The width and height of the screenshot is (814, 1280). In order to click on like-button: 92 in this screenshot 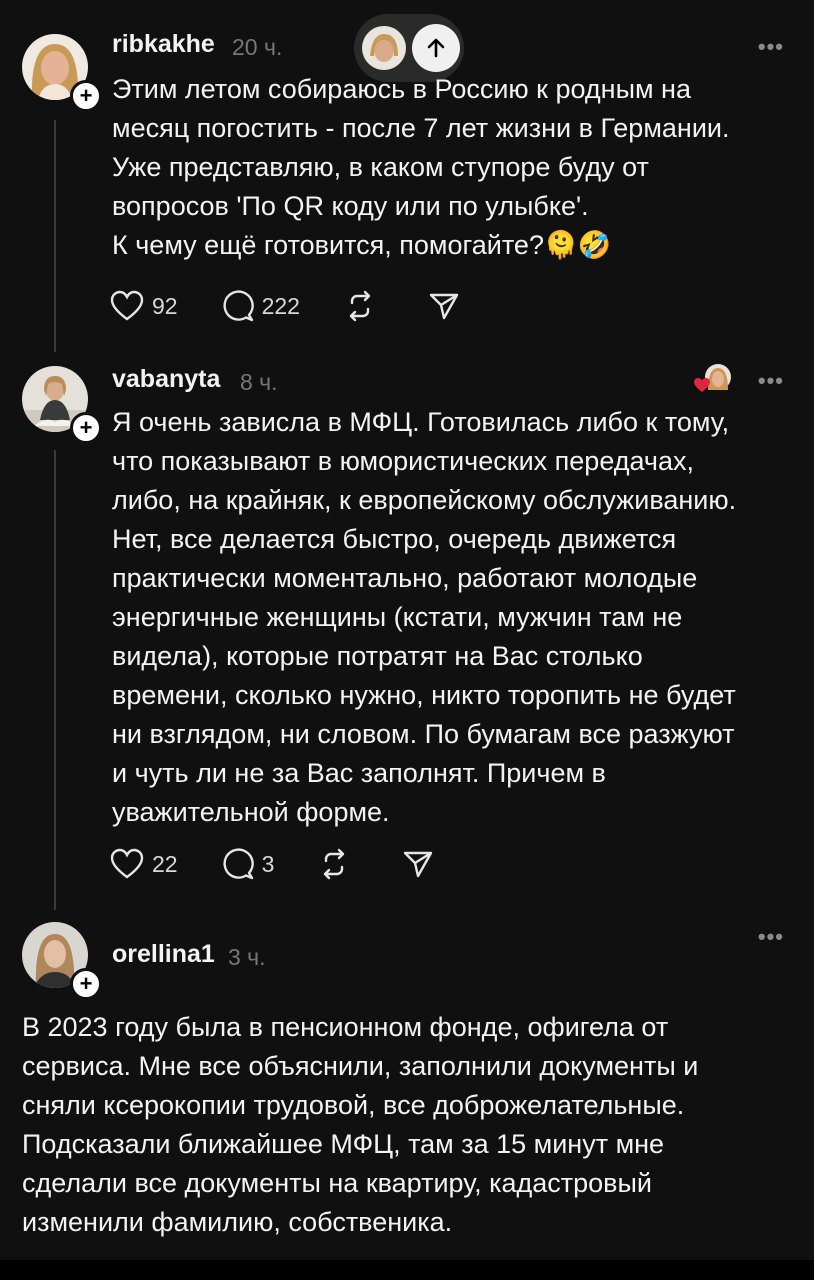, I will do `click(144, 306)`.